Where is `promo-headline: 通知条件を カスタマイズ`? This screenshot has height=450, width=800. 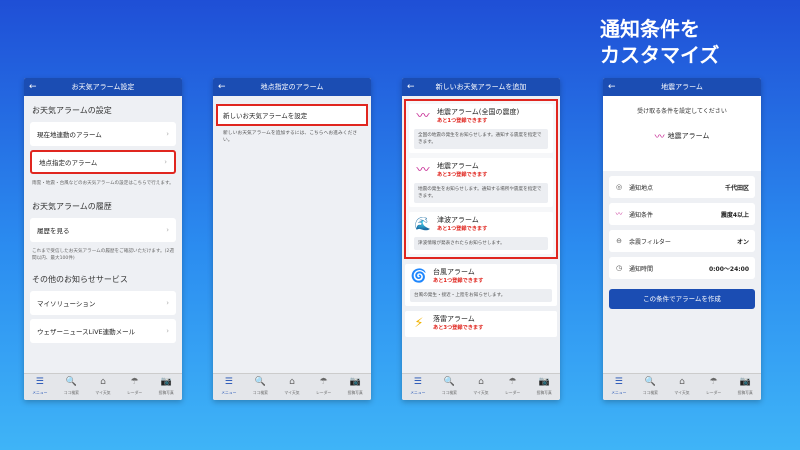
promo-headline: 通知条件を カスタマイズ is located at coordinates (695, 42).